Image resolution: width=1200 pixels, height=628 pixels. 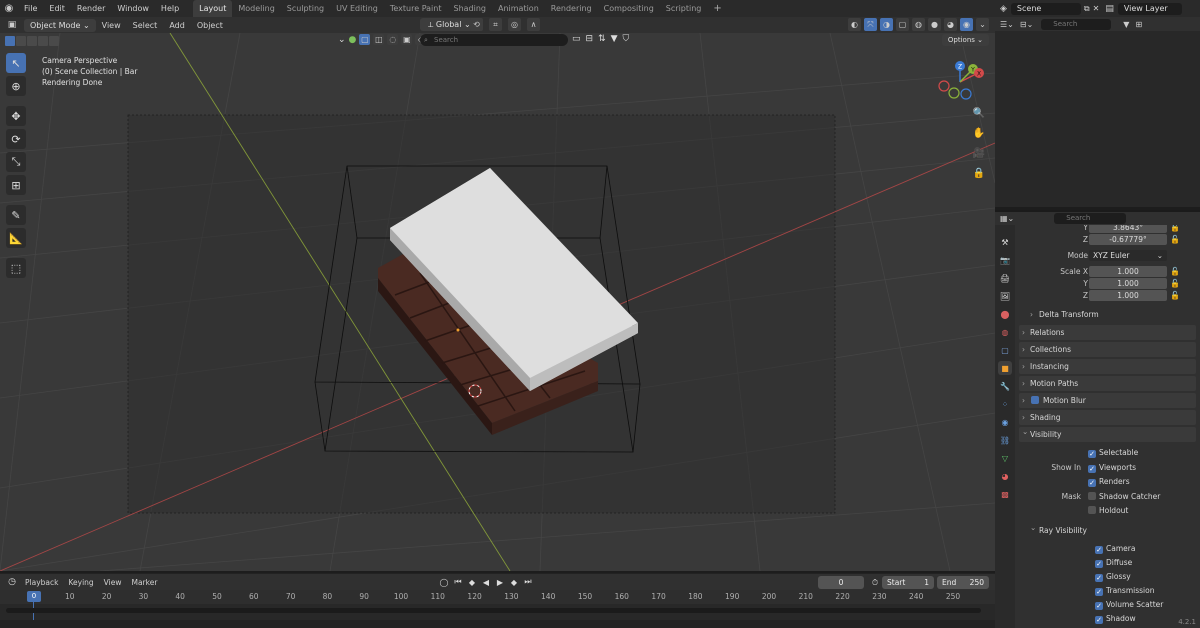 What do you see at coordinates (1007, 218) in the screenshot?
I see `properties-editor-icon: ▦⌄` at bounding box center [1007, 218].